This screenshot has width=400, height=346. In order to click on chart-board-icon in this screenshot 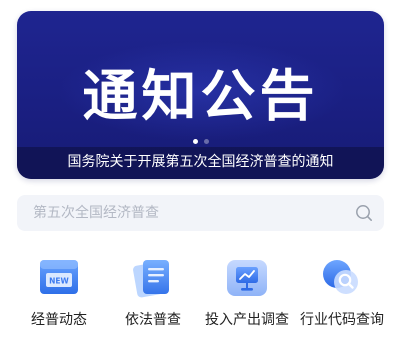, I will do `click(247, 278)`.